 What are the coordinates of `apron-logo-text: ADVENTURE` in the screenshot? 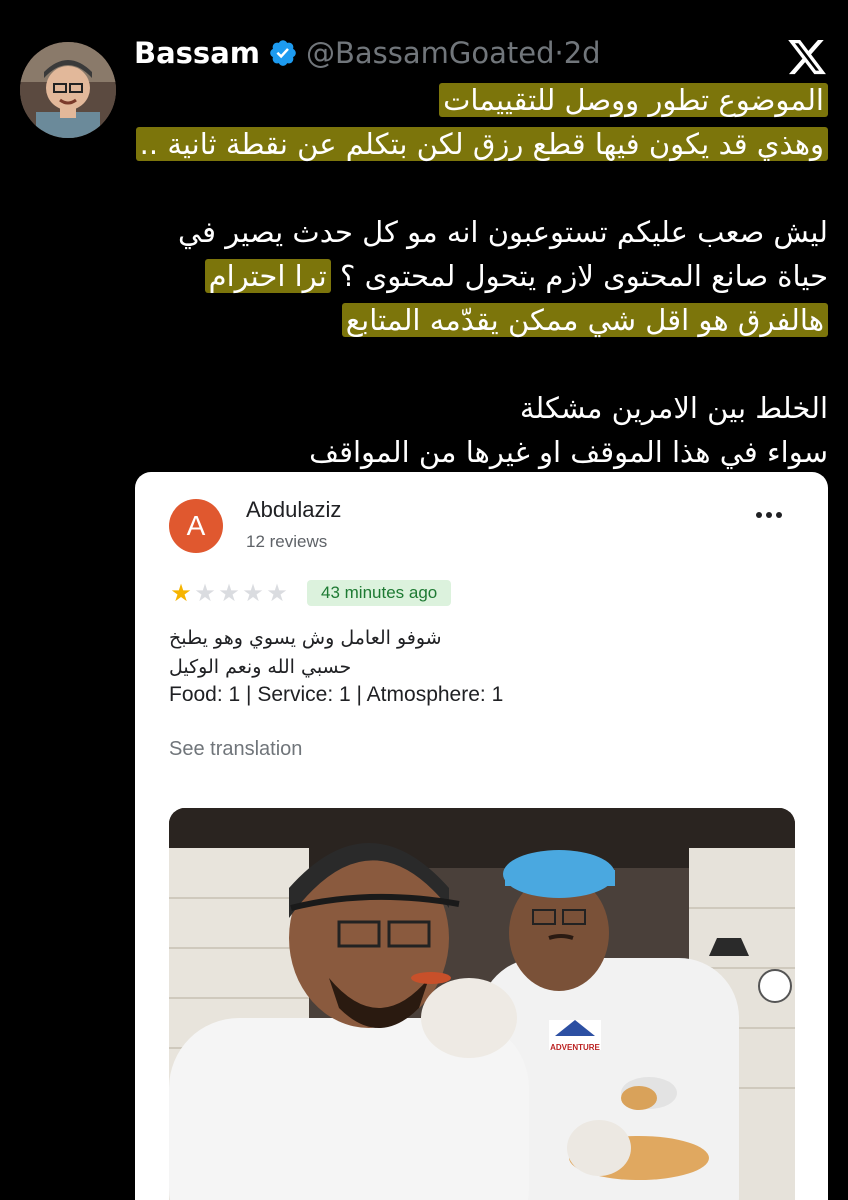 It's located at (575, 1047).